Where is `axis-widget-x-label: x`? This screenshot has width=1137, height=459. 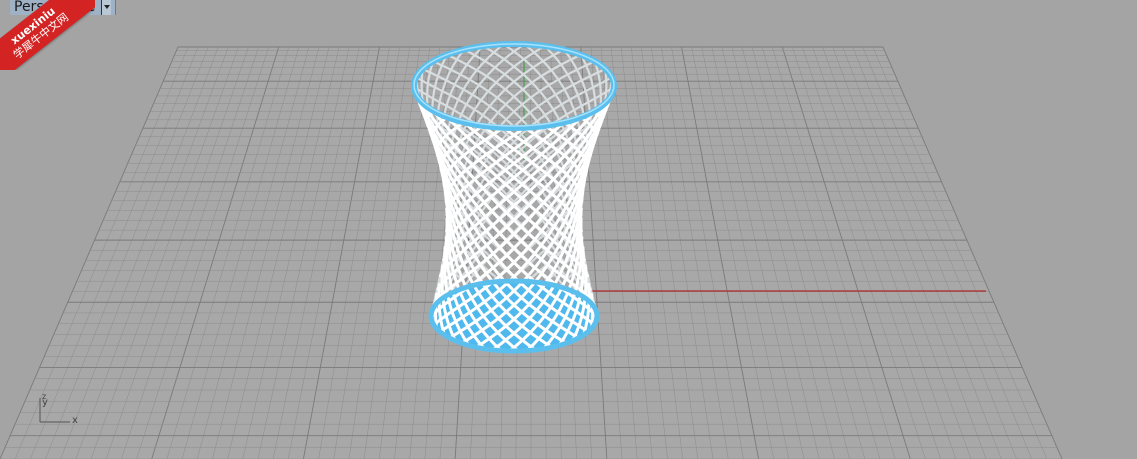
axis-widget-x-label: x is located at coordinates (75, 420).